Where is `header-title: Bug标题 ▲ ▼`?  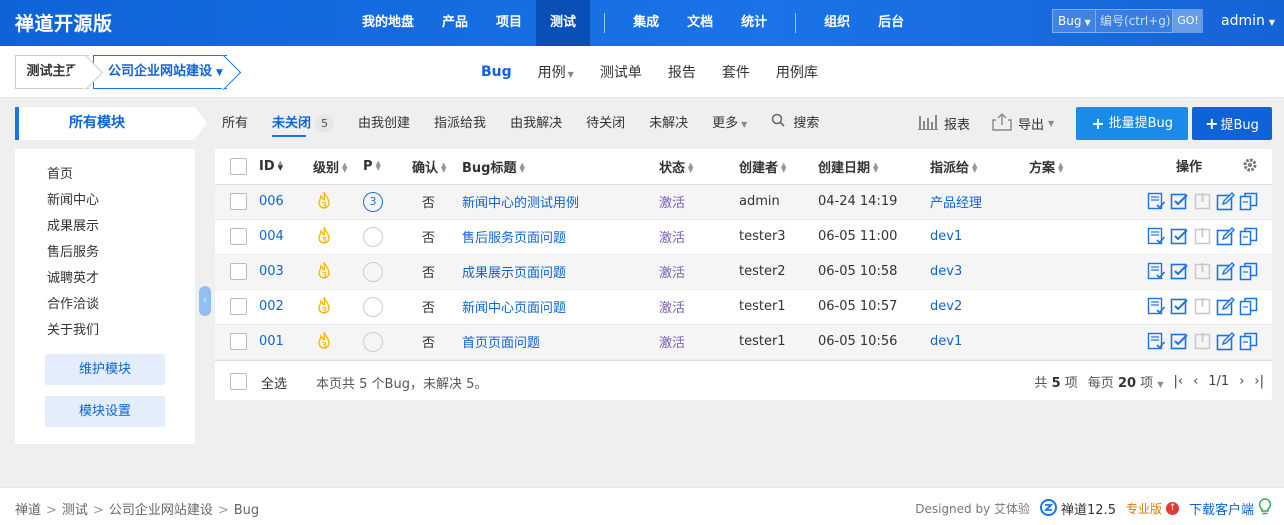
header-title: Bug标题 ▲ ▼ is located at coordinates (560, 167).